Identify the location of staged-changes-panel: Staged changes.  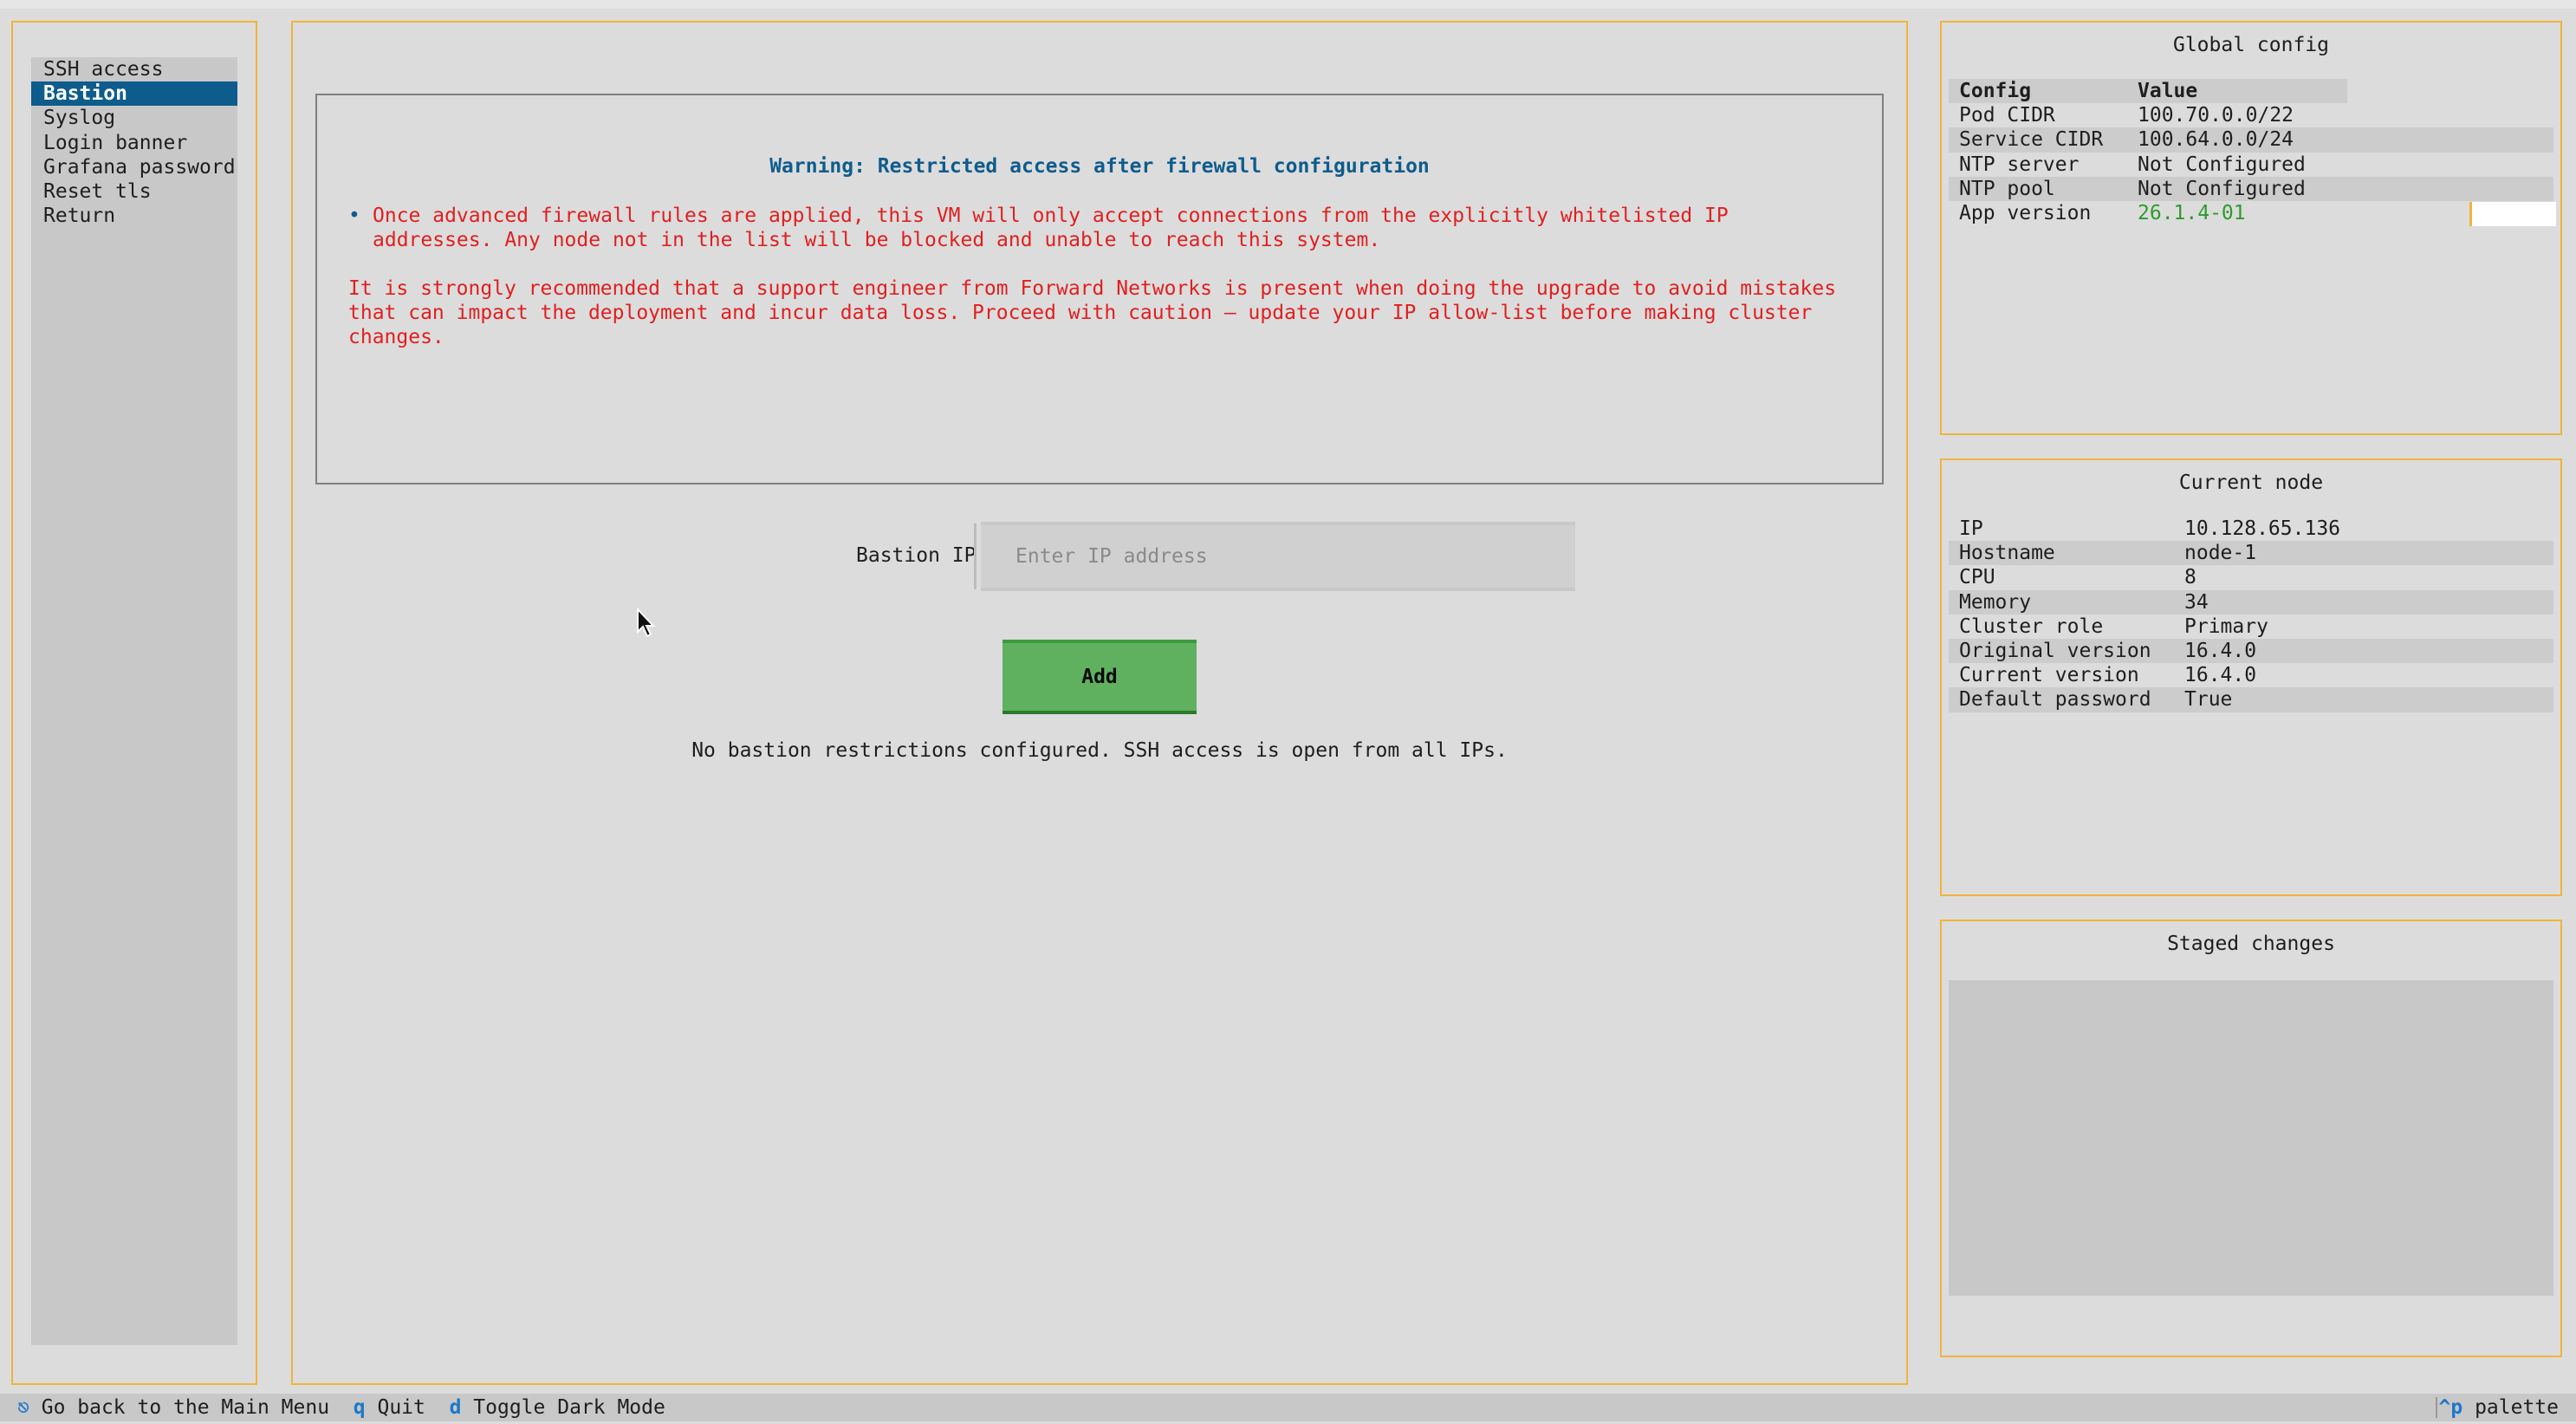
(2251, 1138).